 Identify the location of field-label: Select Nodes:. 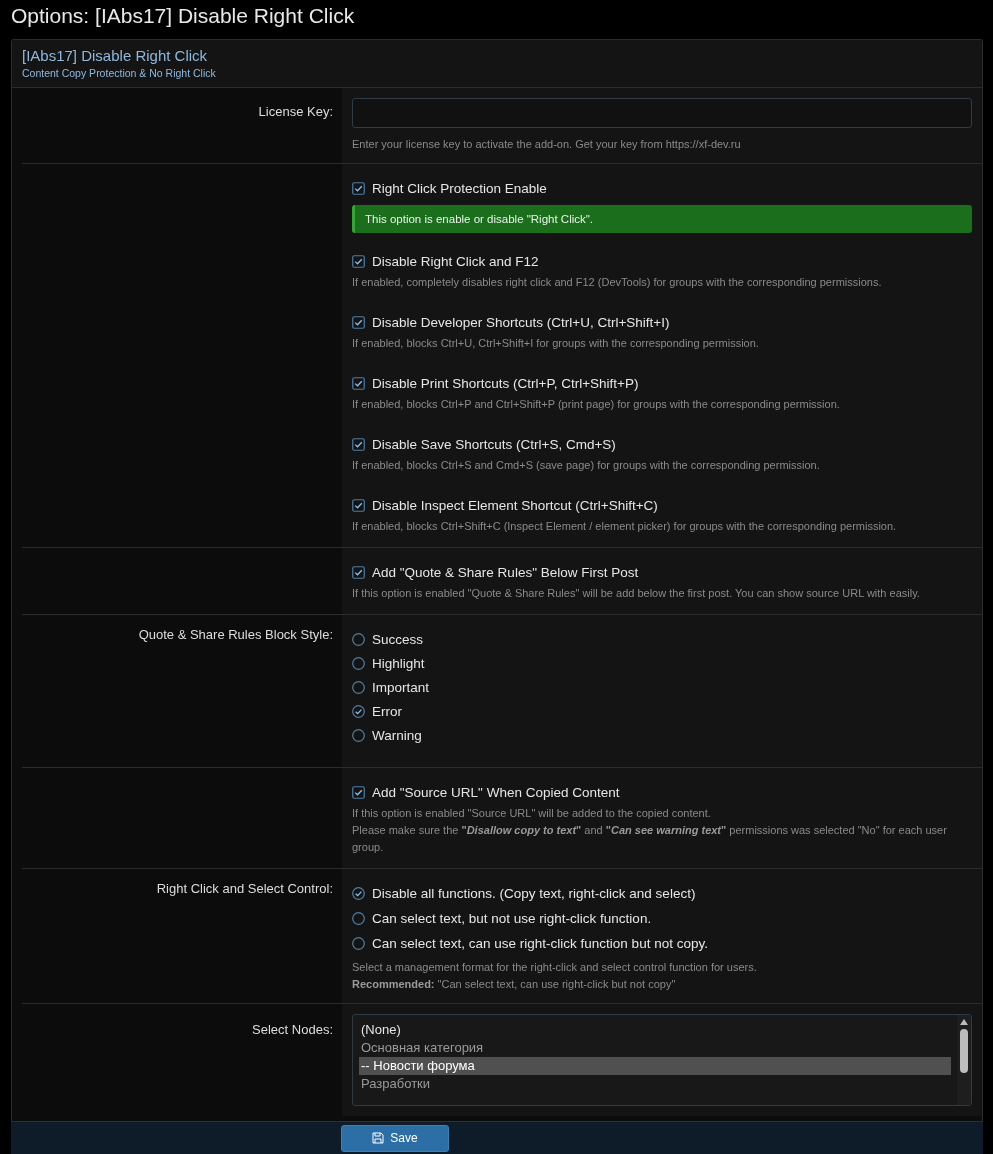
(292, 1029).